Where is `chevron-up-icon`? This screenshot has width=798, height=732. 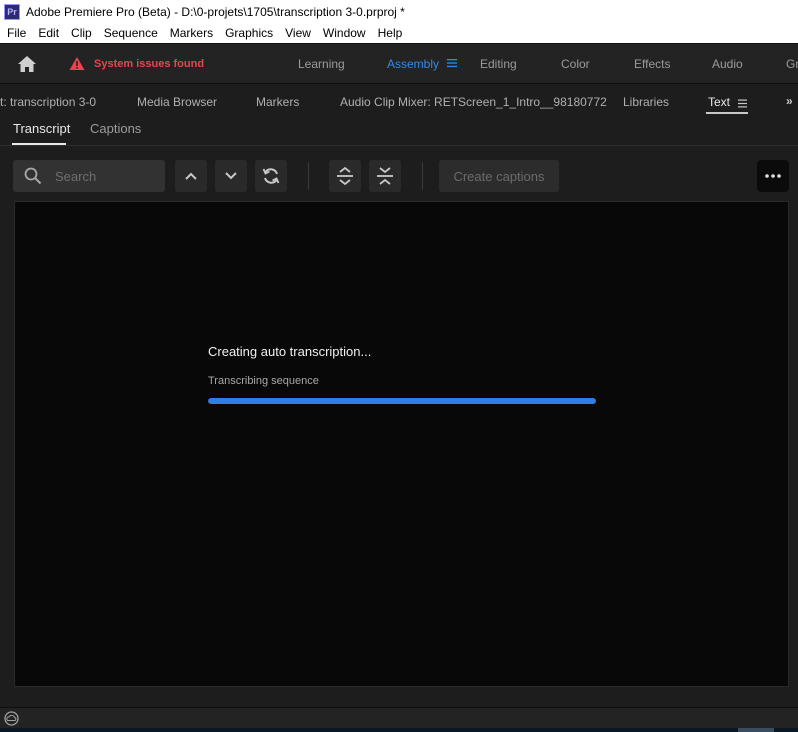 chevron-up-icon is located at coordinates (191, 176).